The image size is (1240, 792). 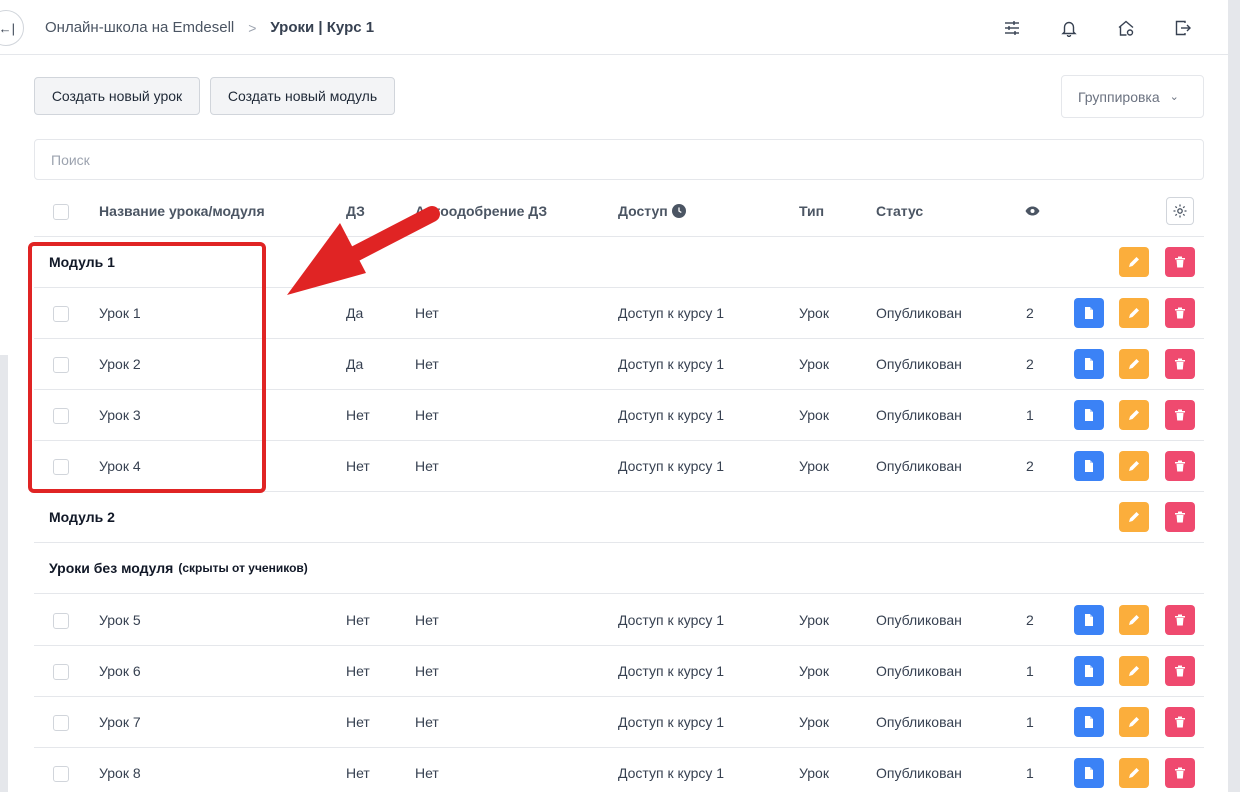 I want to click on search-placeholder: Поиск, so click(x=70, y=159).